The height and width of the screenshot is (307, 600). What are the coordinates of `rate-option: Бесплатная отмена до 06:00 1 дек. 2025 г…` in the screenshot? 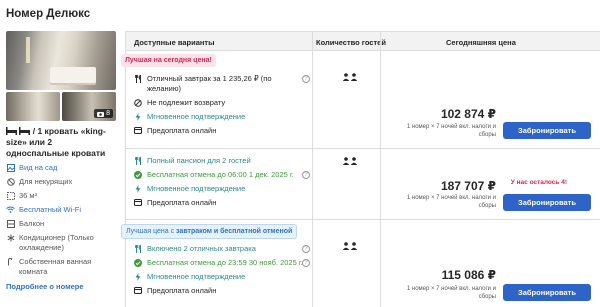 It's located at (223, 175).